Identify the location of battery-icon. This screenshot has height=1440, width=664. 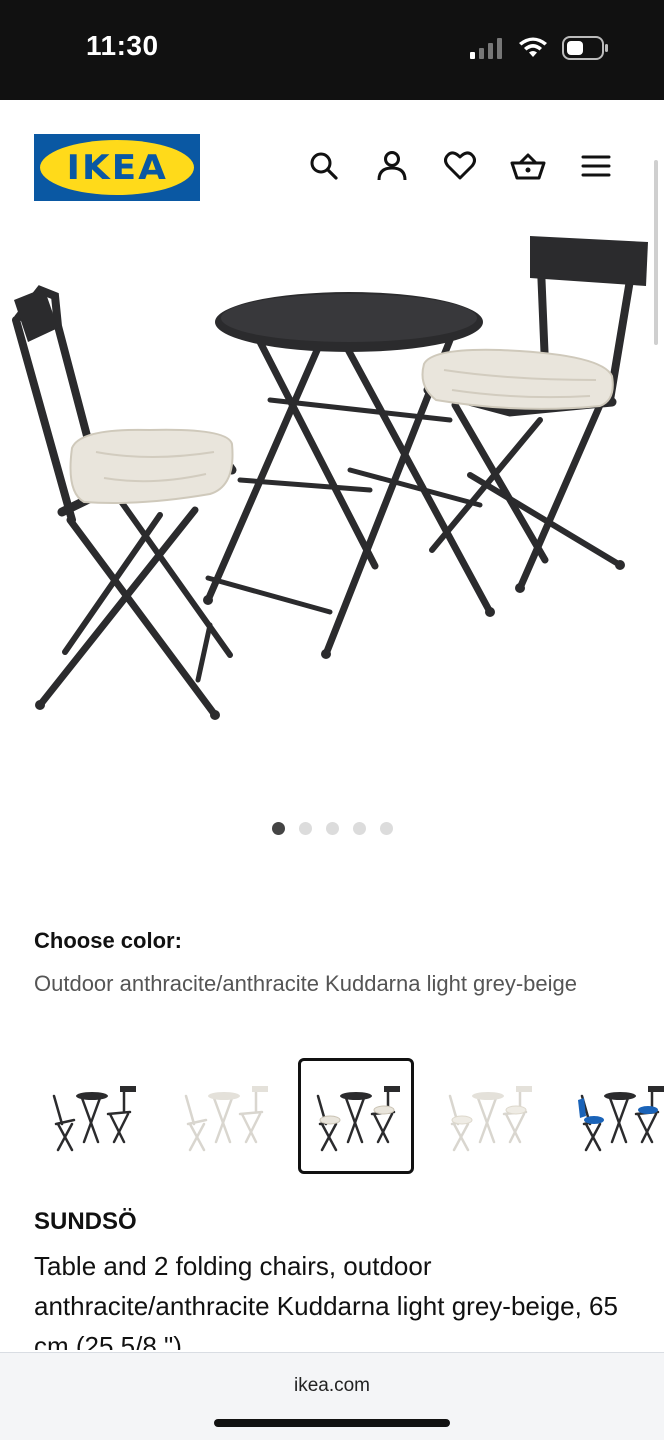
(585, 50).